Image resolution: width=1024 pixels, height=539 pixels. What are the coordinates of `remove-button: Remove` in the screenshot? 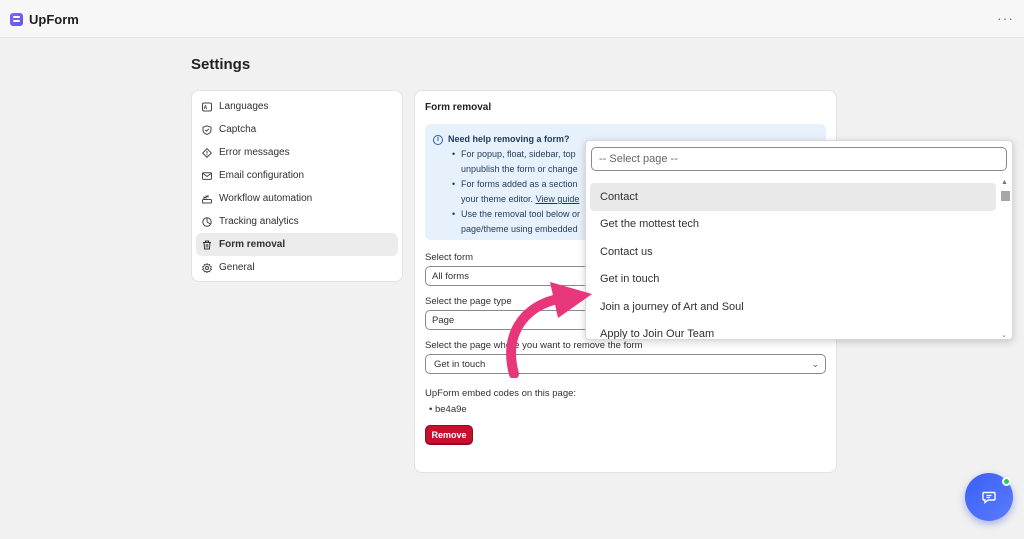 It's located at (449, 435).